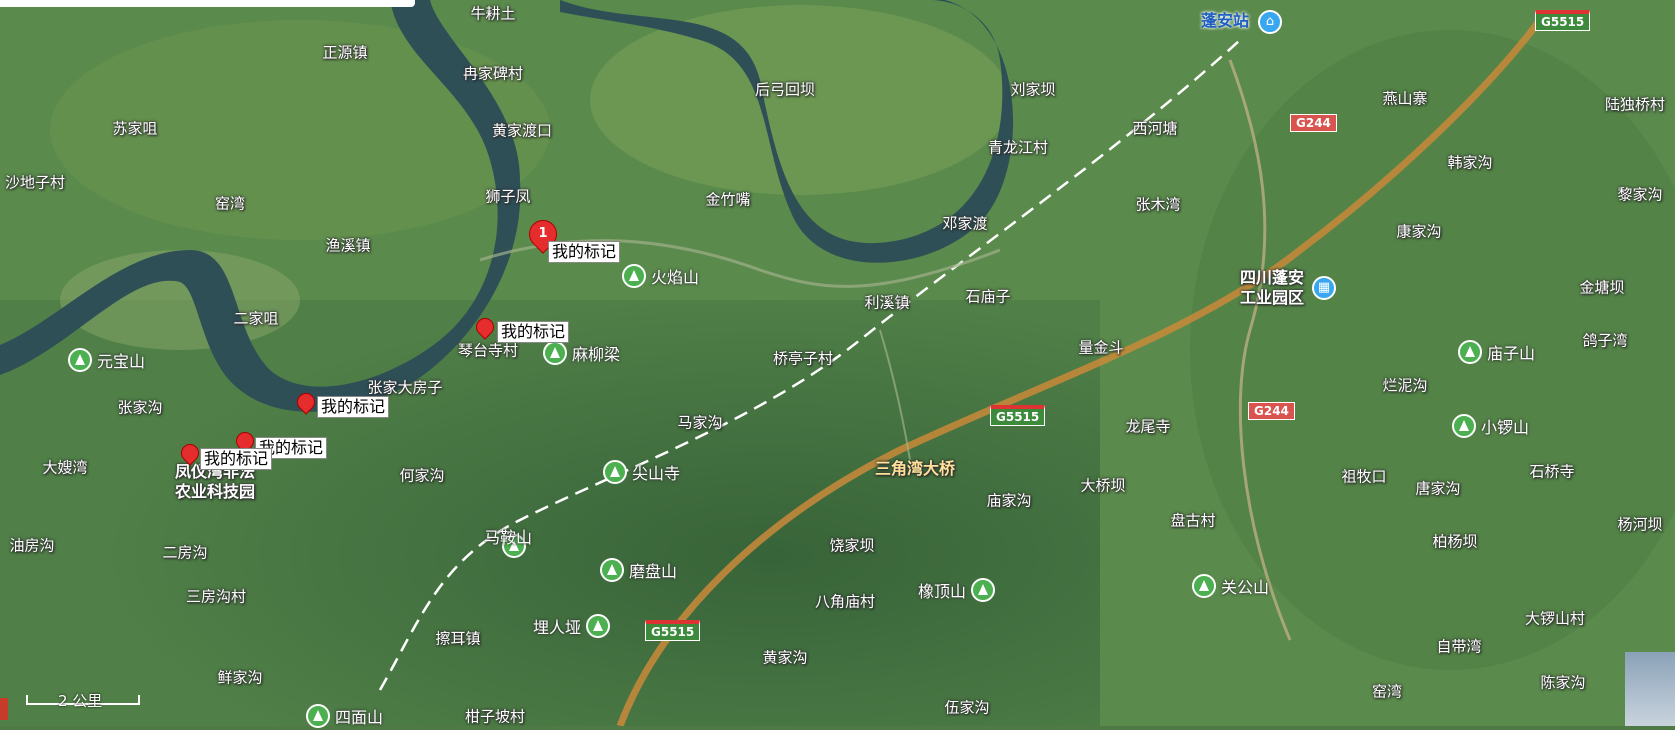 This screenshot has height=730, width=1675. I want to click on place-label: 柑子坡村, so click(495, 716).